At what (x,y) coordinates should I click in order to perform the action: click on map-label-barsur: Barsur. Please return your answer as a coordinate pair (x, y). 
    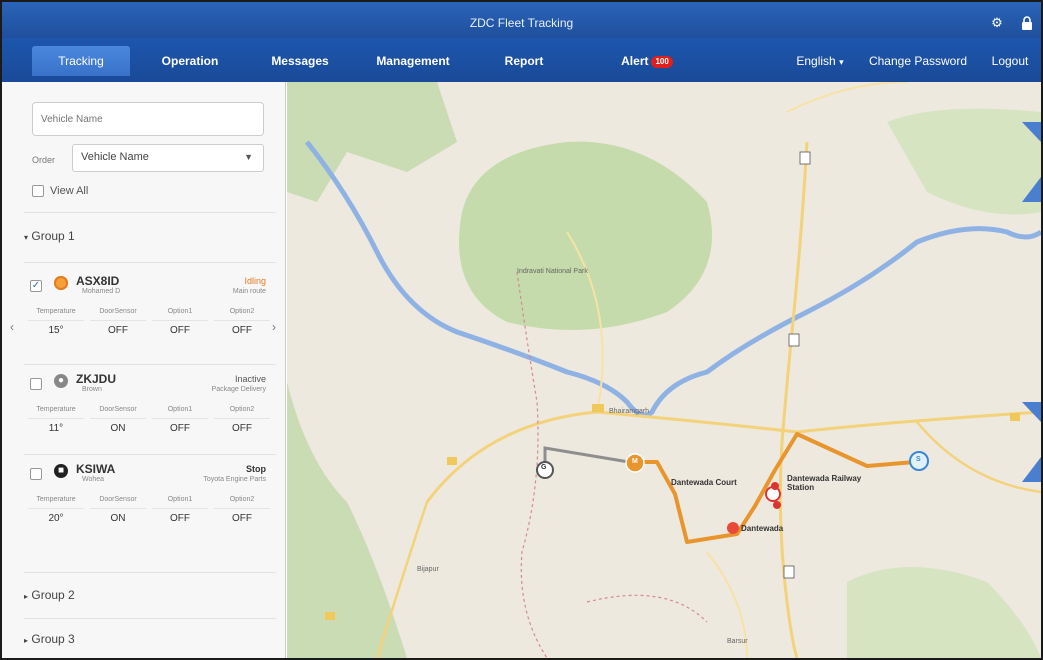
    Looking at the image, I should click on (737, 641).